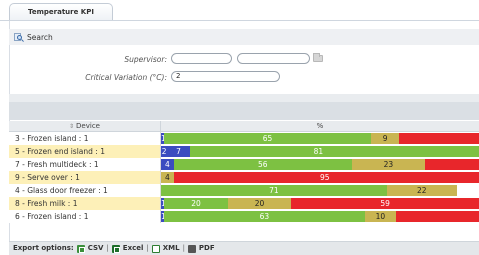 The height and width of the screenshot is (255, 479). Describe the element at coordinates (267, 138) in the screenshot. I see `bar-segment-green: 65` at that location.